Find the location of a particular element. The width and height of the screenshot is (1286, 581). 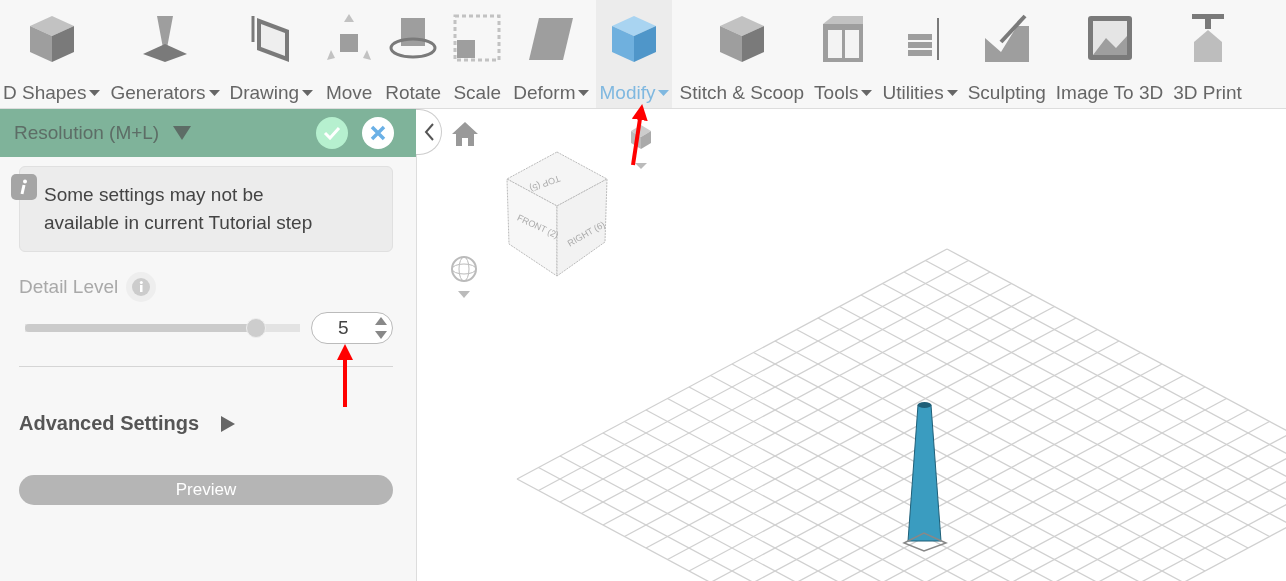

advanced-settings-toggle: Advanced Settings is located at coordinates (127, 423).